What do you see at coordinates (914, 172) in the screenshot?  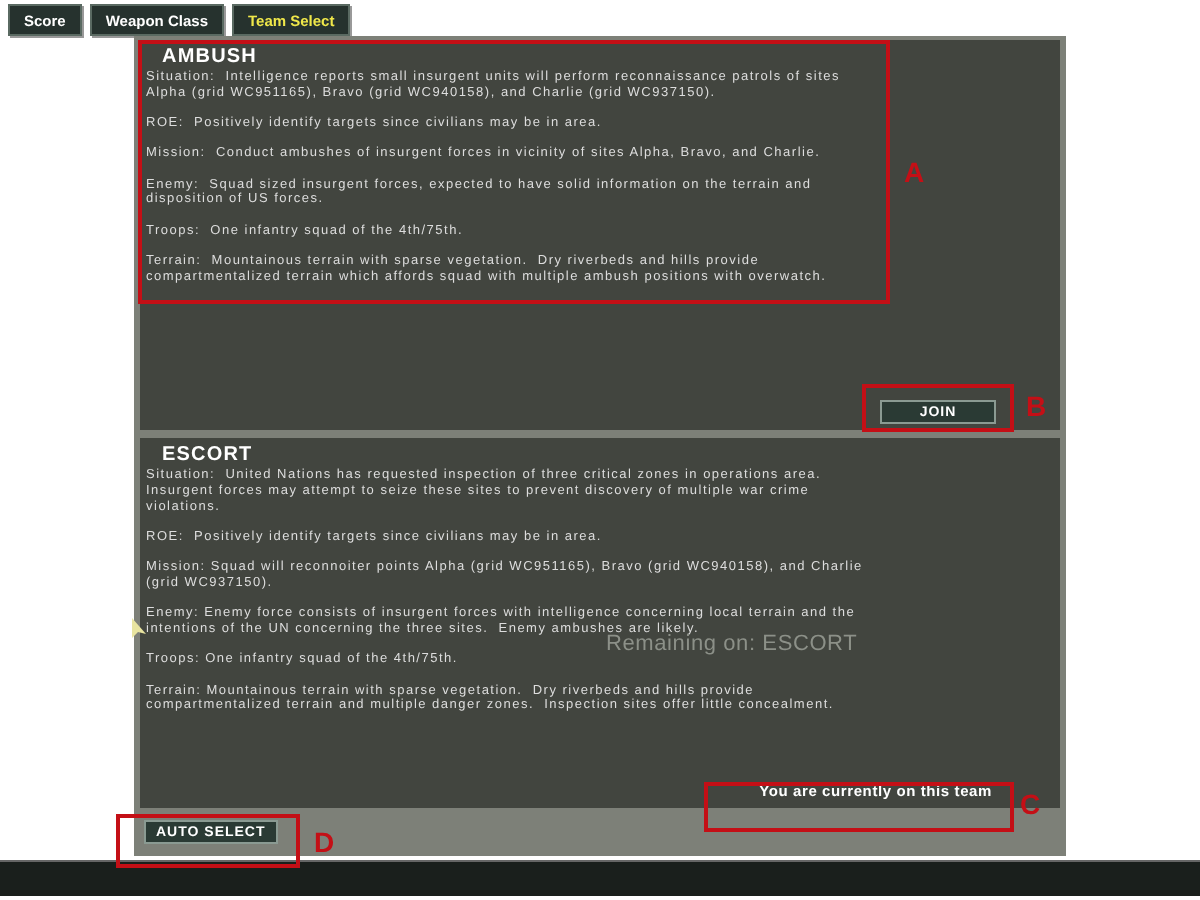 I see `annotation-letter: A` at bounding box center [914, 172].